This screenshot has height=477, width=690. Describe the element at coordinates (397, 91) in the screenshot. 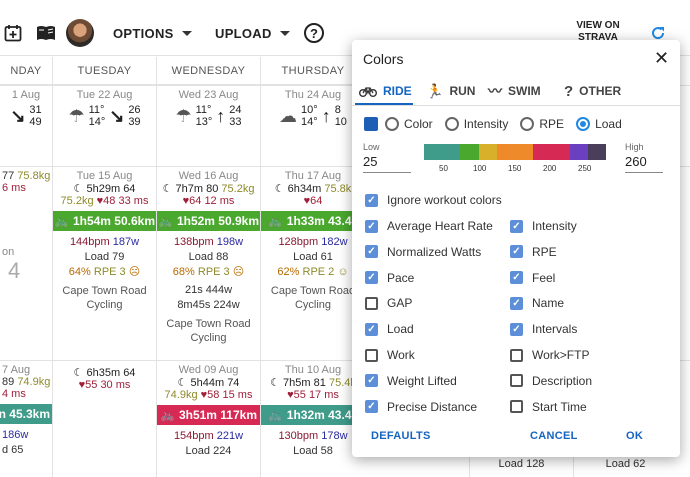

I see `tab-ride-label: RIDE` at that location.